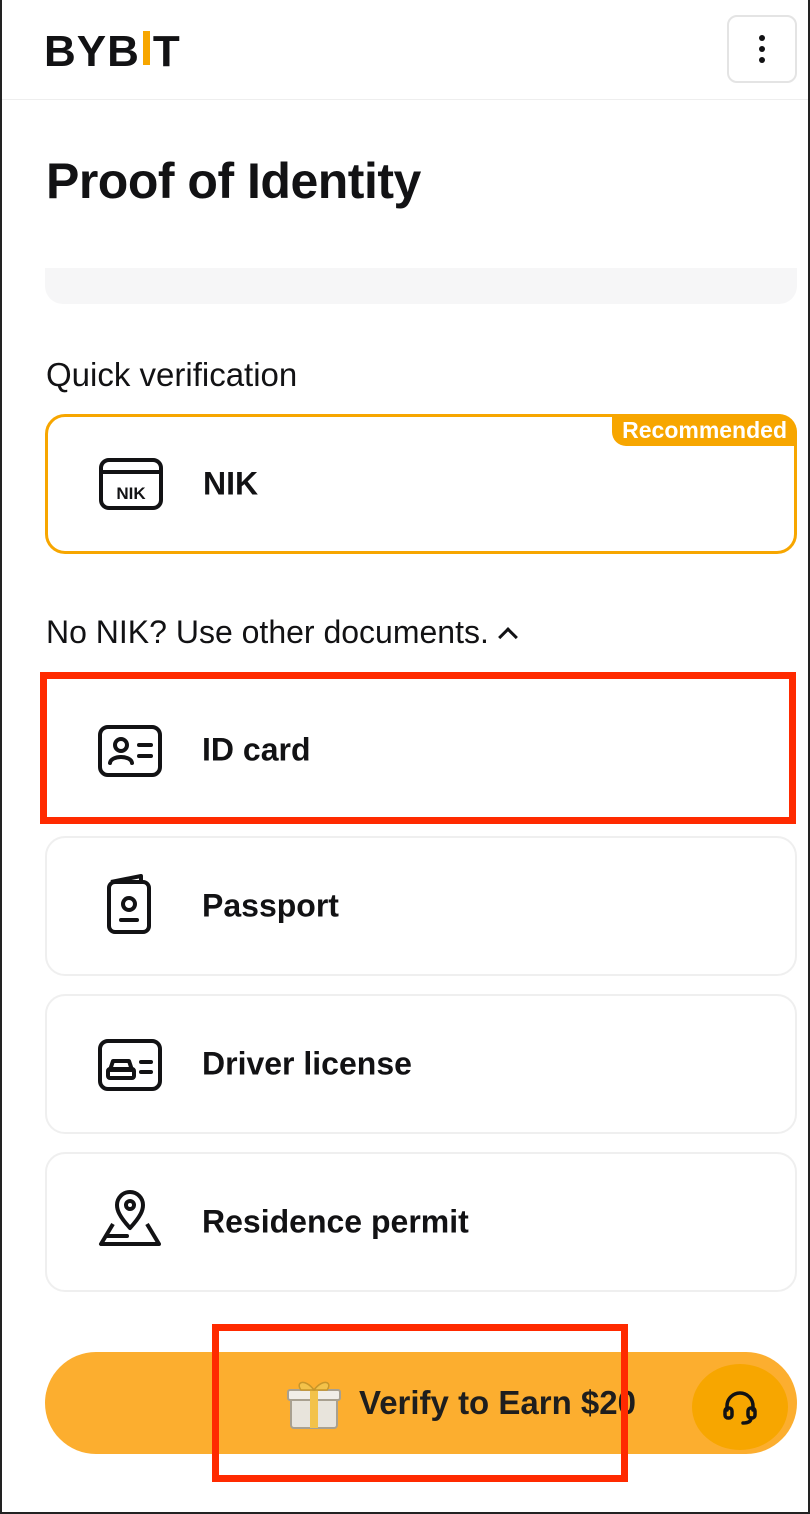 This screenshot has height=1514, width=810. What do you see at coordinates (166, 51) in the screenshot?
I see `logo-text-right: T` at bounding box center [166, 51].